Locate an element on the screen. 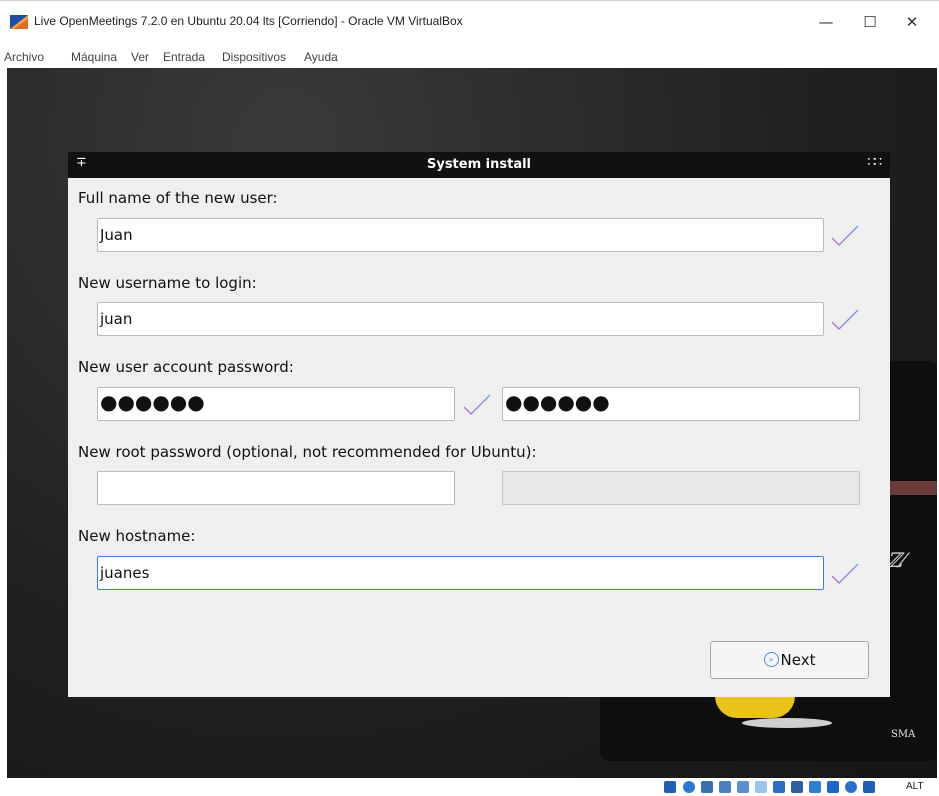 The height and width of the screenshot is (796, 939). minimize-button: — is located at coordinates (826, 22).